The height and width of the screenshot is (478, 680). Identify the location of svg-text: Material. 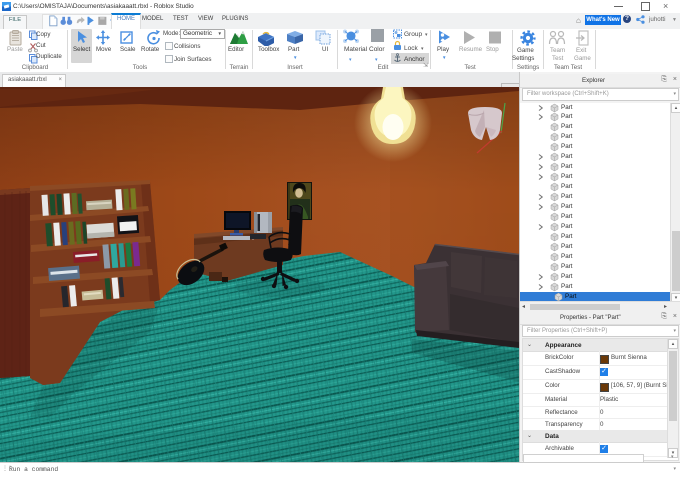
(356, 49).